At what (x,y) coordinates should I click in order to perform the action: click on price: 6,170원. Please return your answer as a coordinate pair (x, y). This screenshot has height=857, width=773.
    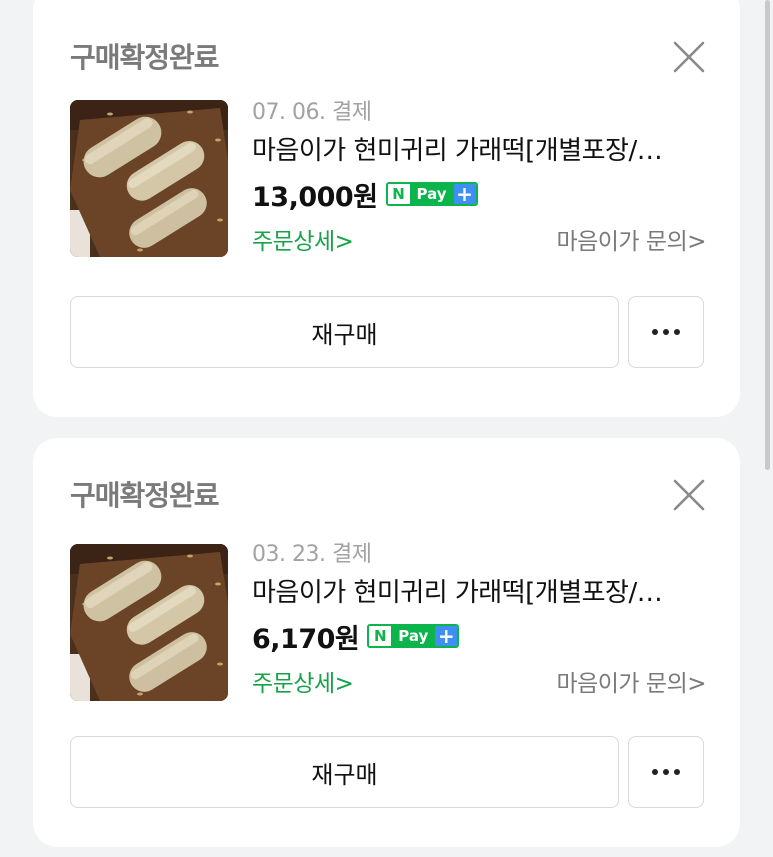
    Looking at the image, I should click on (306, 639).